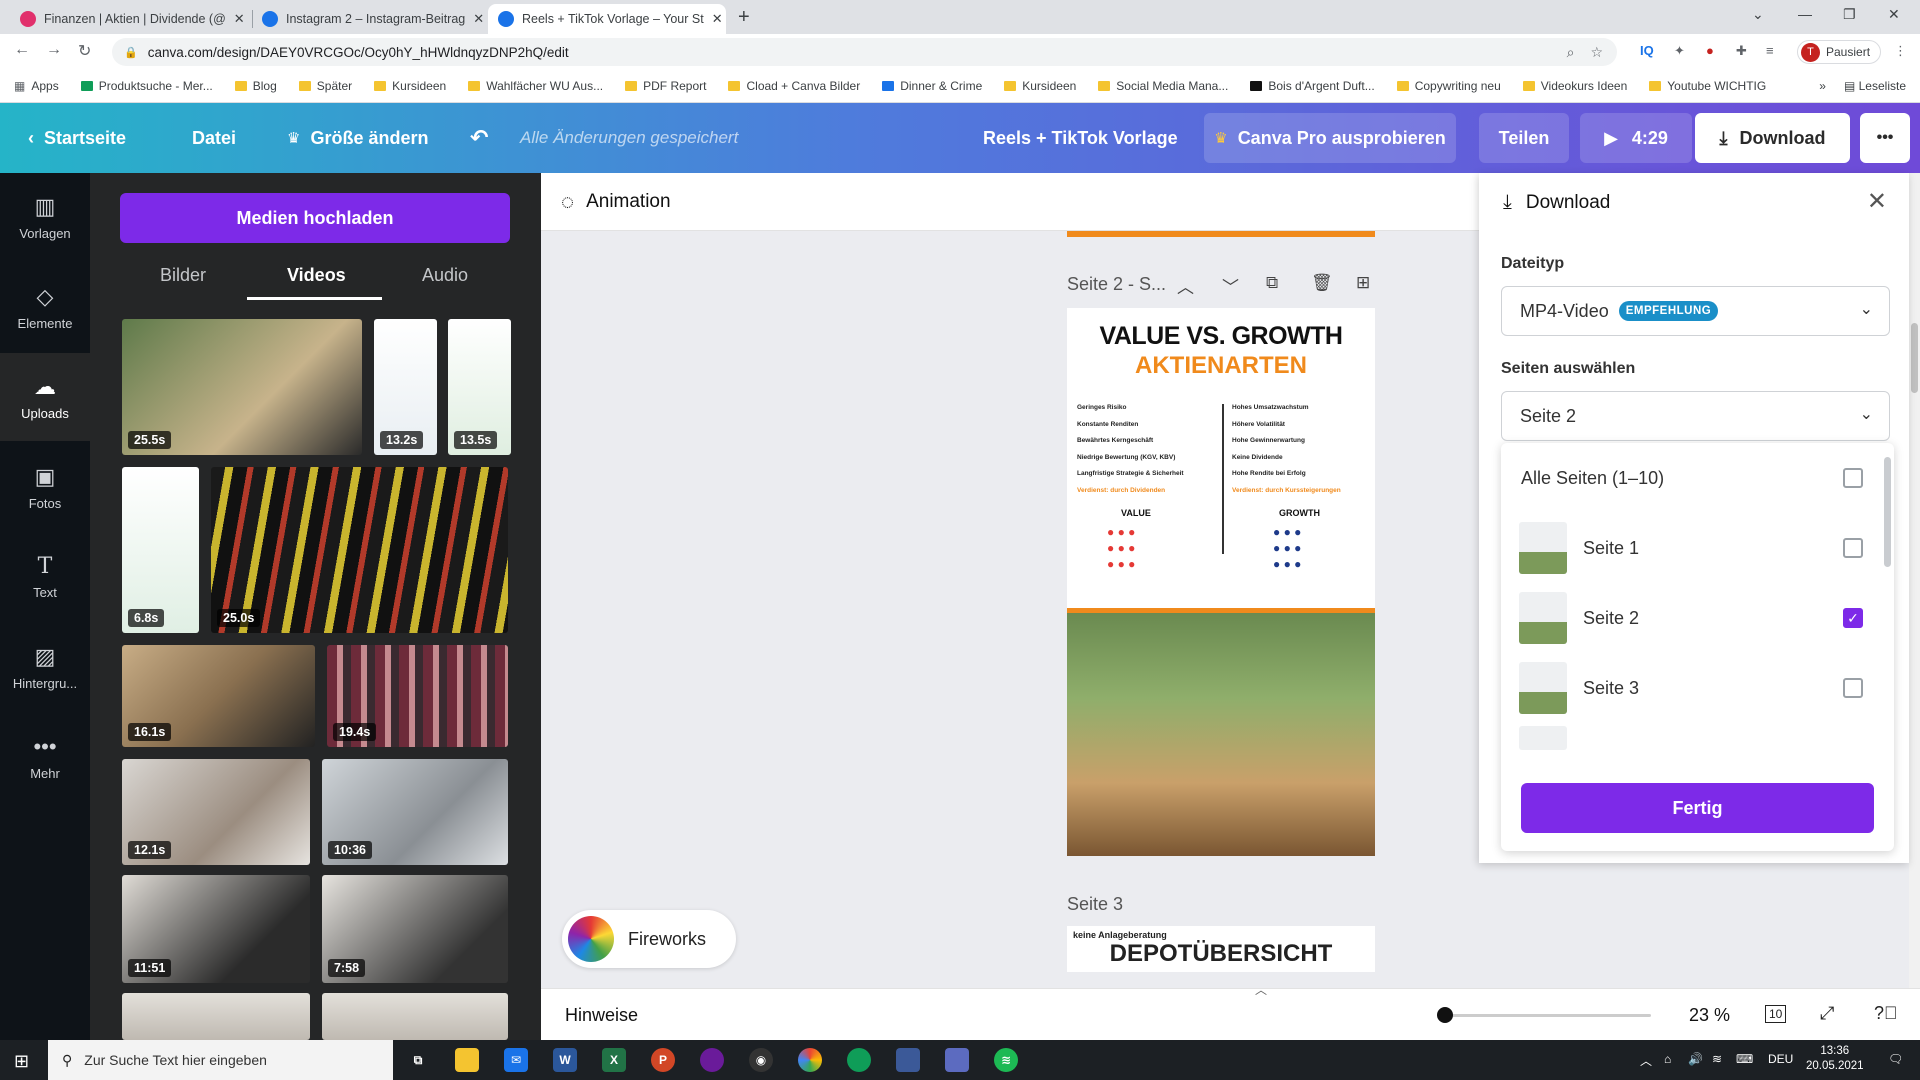 This screenshot has width=1920, height=1080. Describe the element at coordinates (415, 812) in the screenshot. I see `video-thumbnail: 10:36` at that location.